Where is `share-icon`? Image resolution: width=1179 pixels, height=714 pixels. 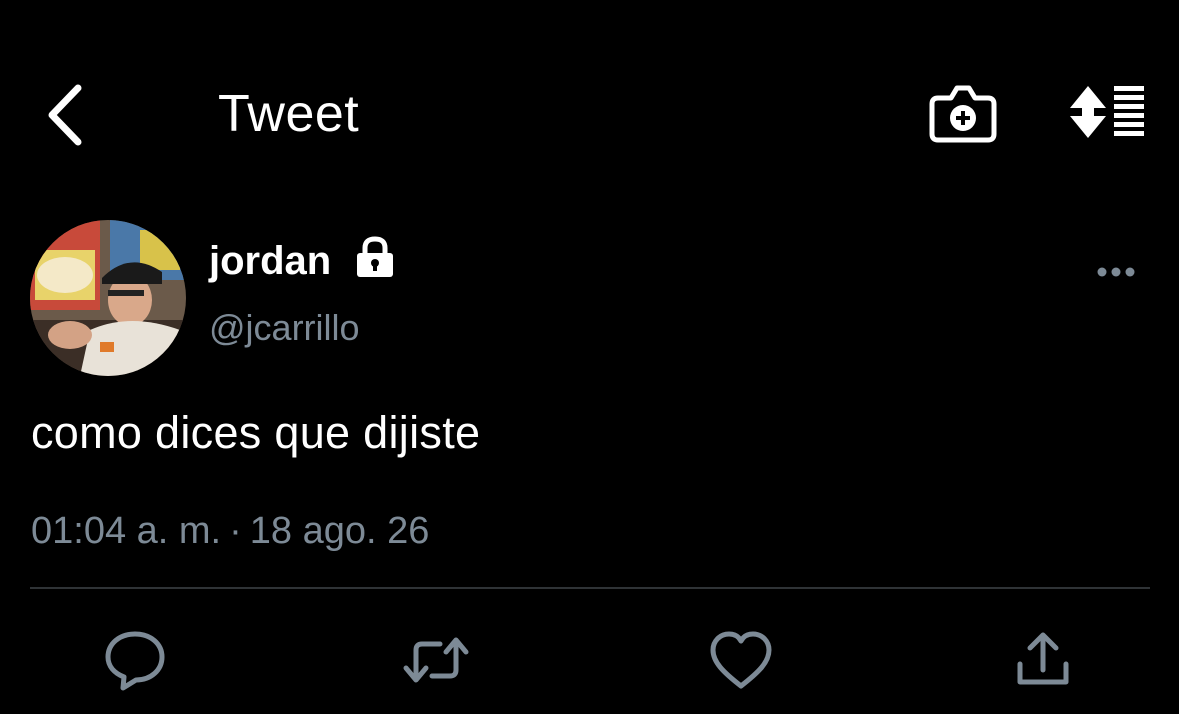 share-icon is located at coordinates (1043, 658).